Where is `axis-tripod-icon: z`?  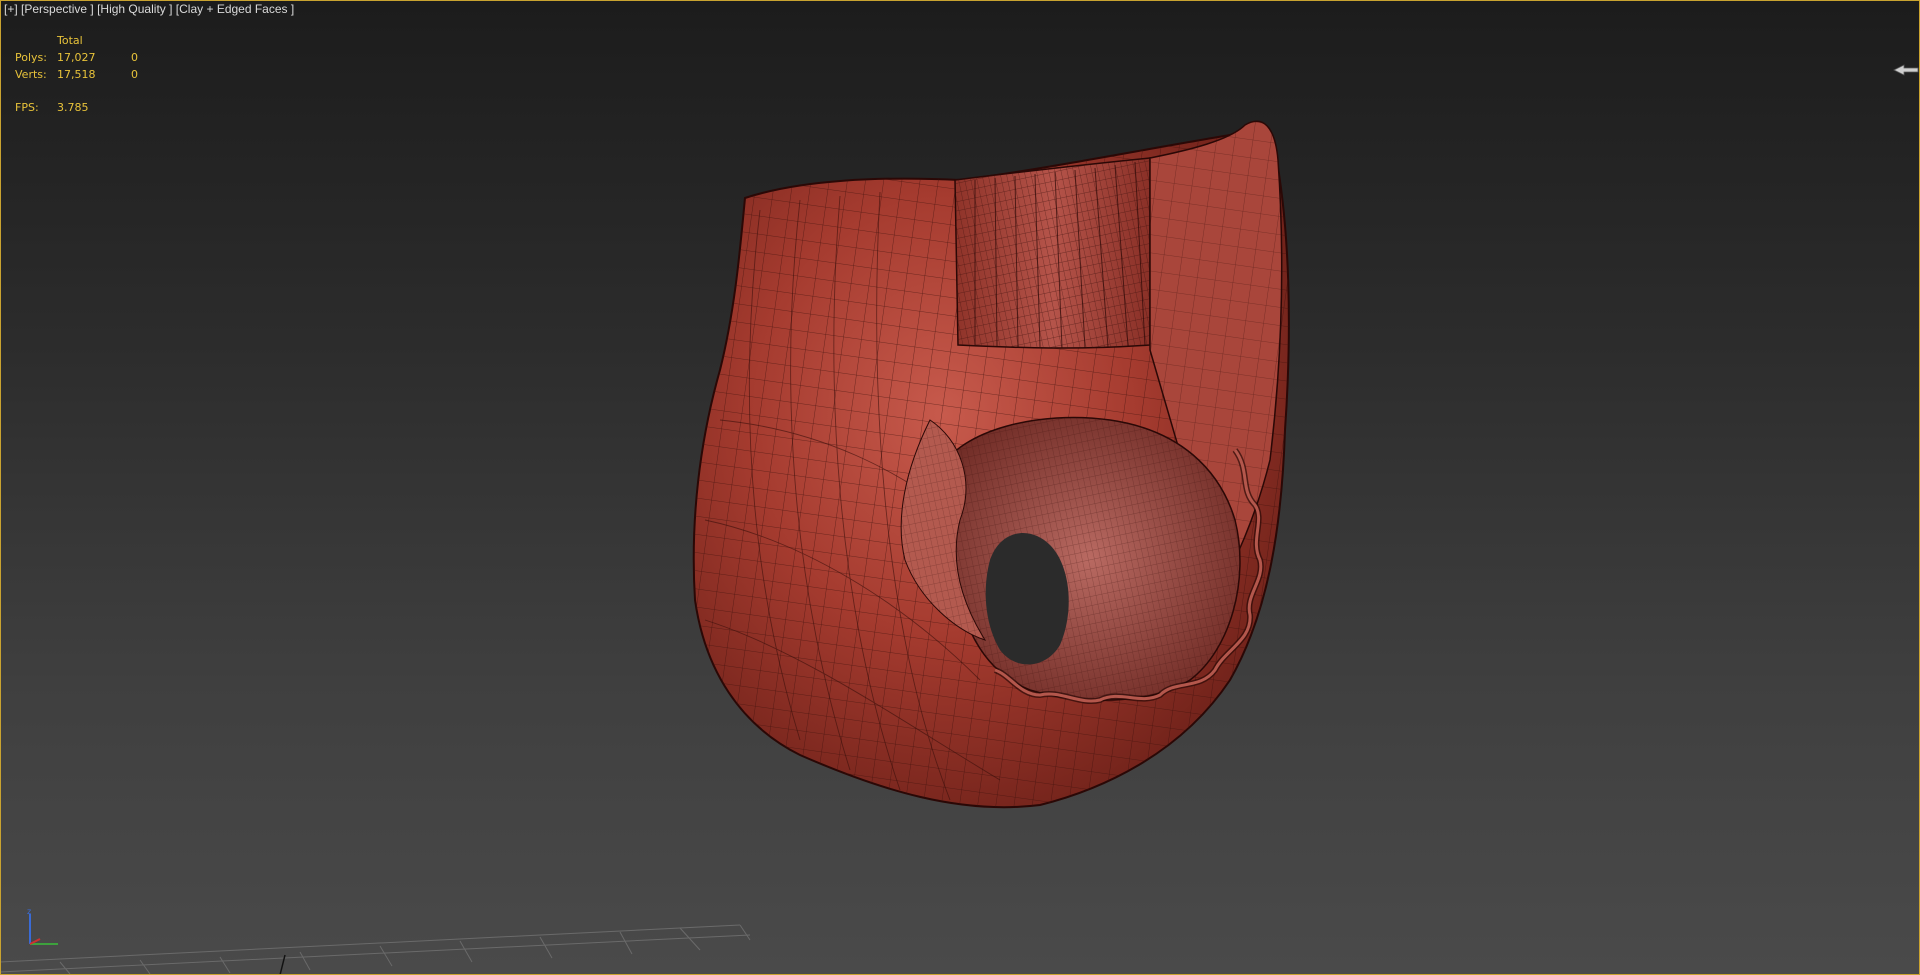 axis-tripod-icon: z is located at coordinates (42, 926).